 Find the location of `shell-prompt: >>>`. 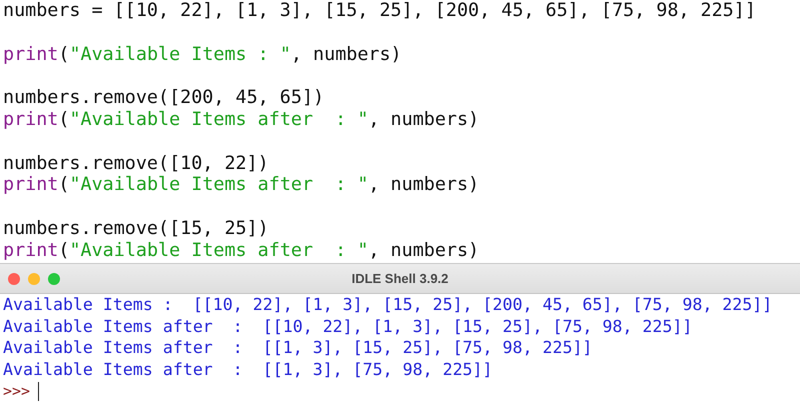

shell-prompt: >>> is located at coordinates (16, 391).